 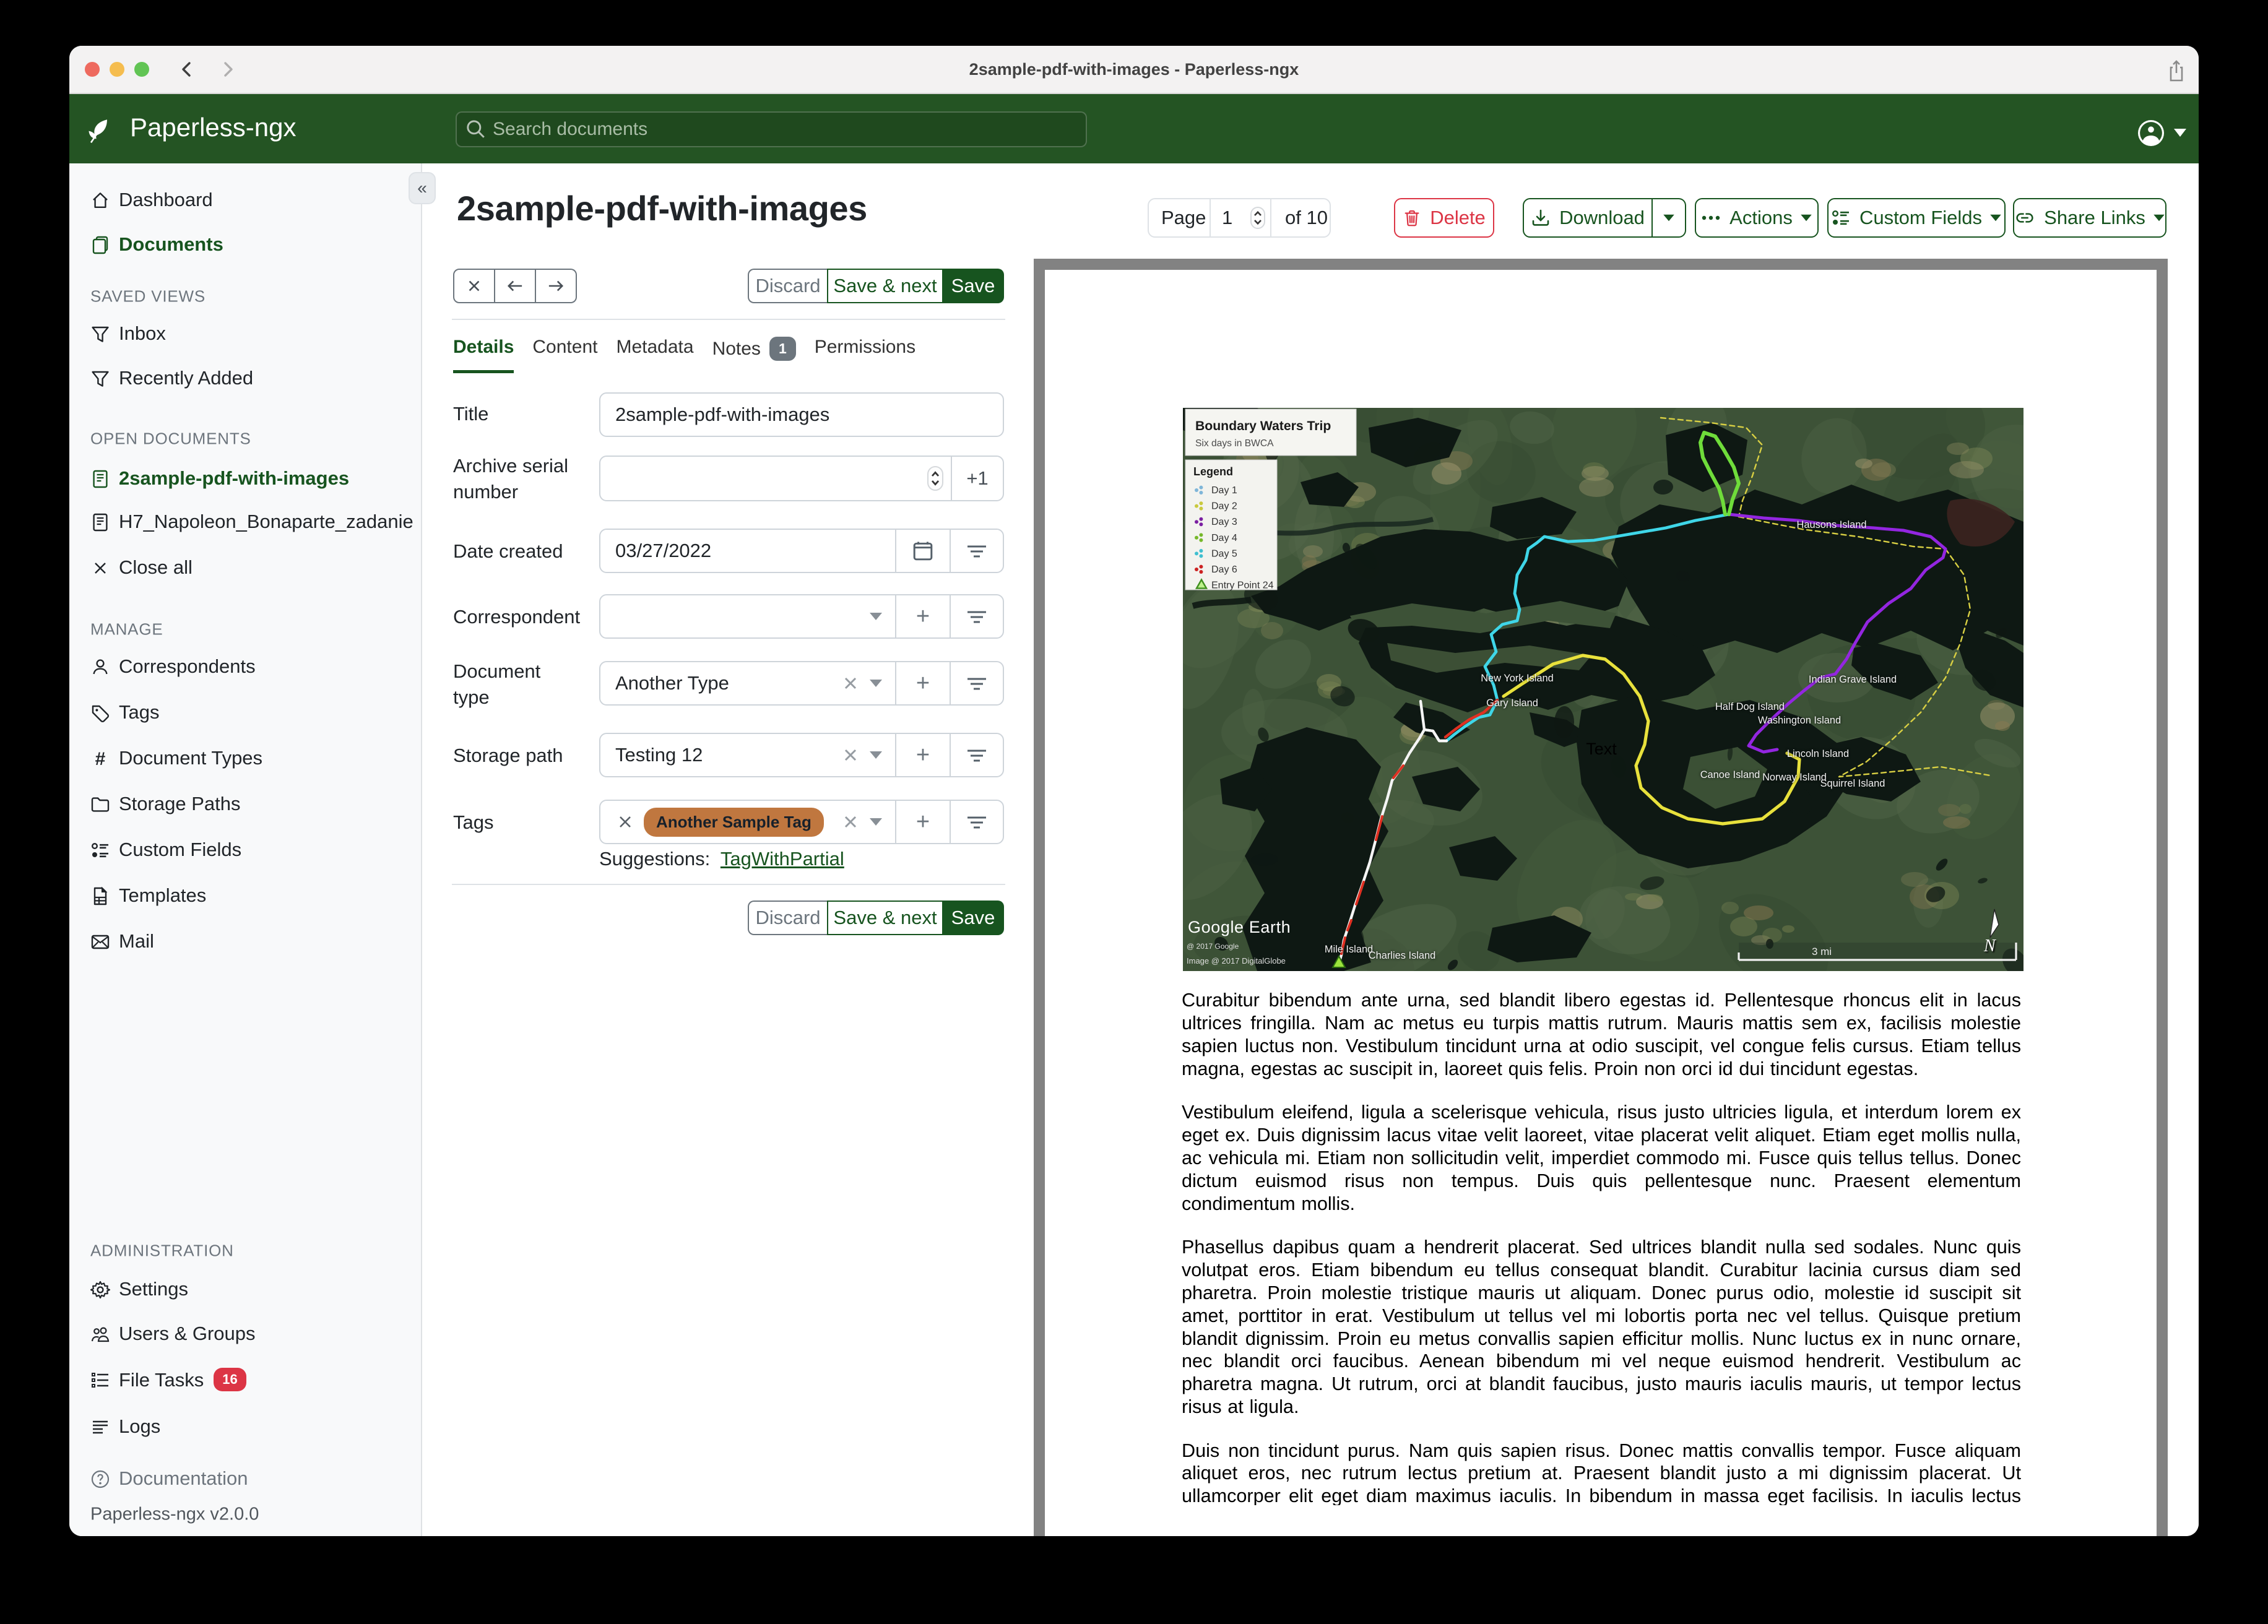 I want to click on svg-text: Gary Island, so click(x=1512, y=703).